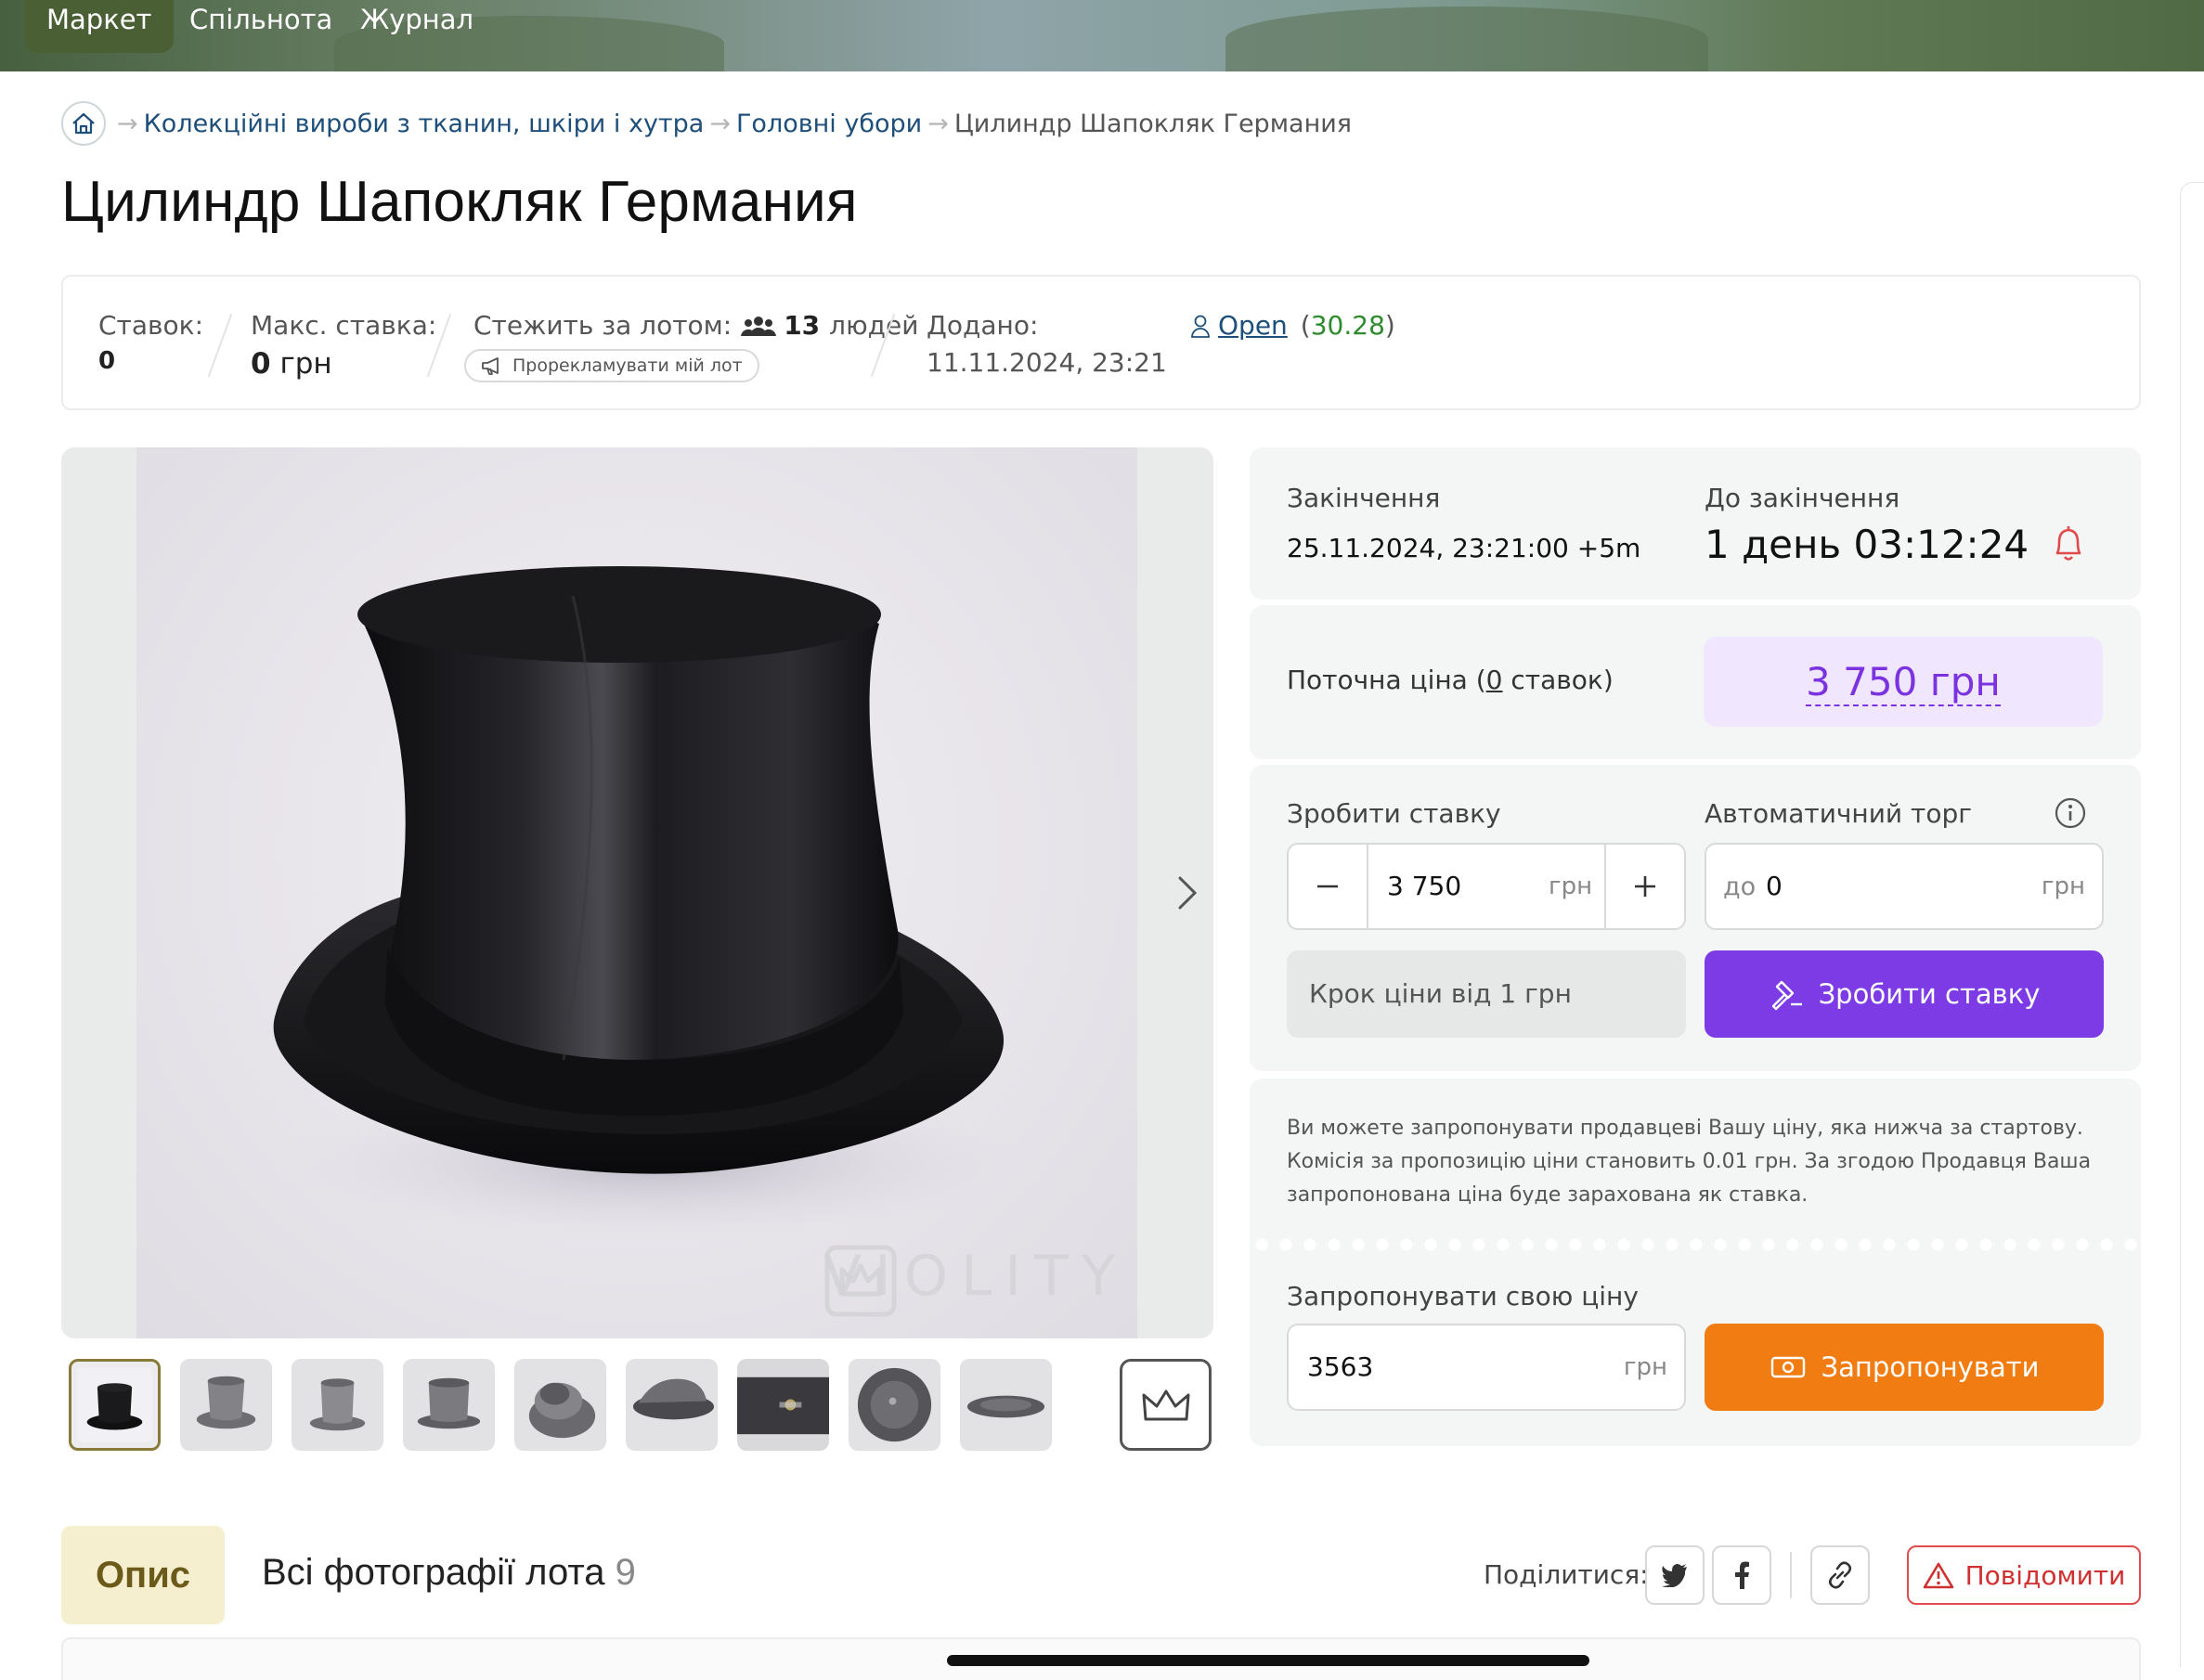  What do you see at coordinates (1463, 1296) in the screenshot?
I see `offer-label: Запропонувати свою ціну` at bounding box center [1463, 1296].